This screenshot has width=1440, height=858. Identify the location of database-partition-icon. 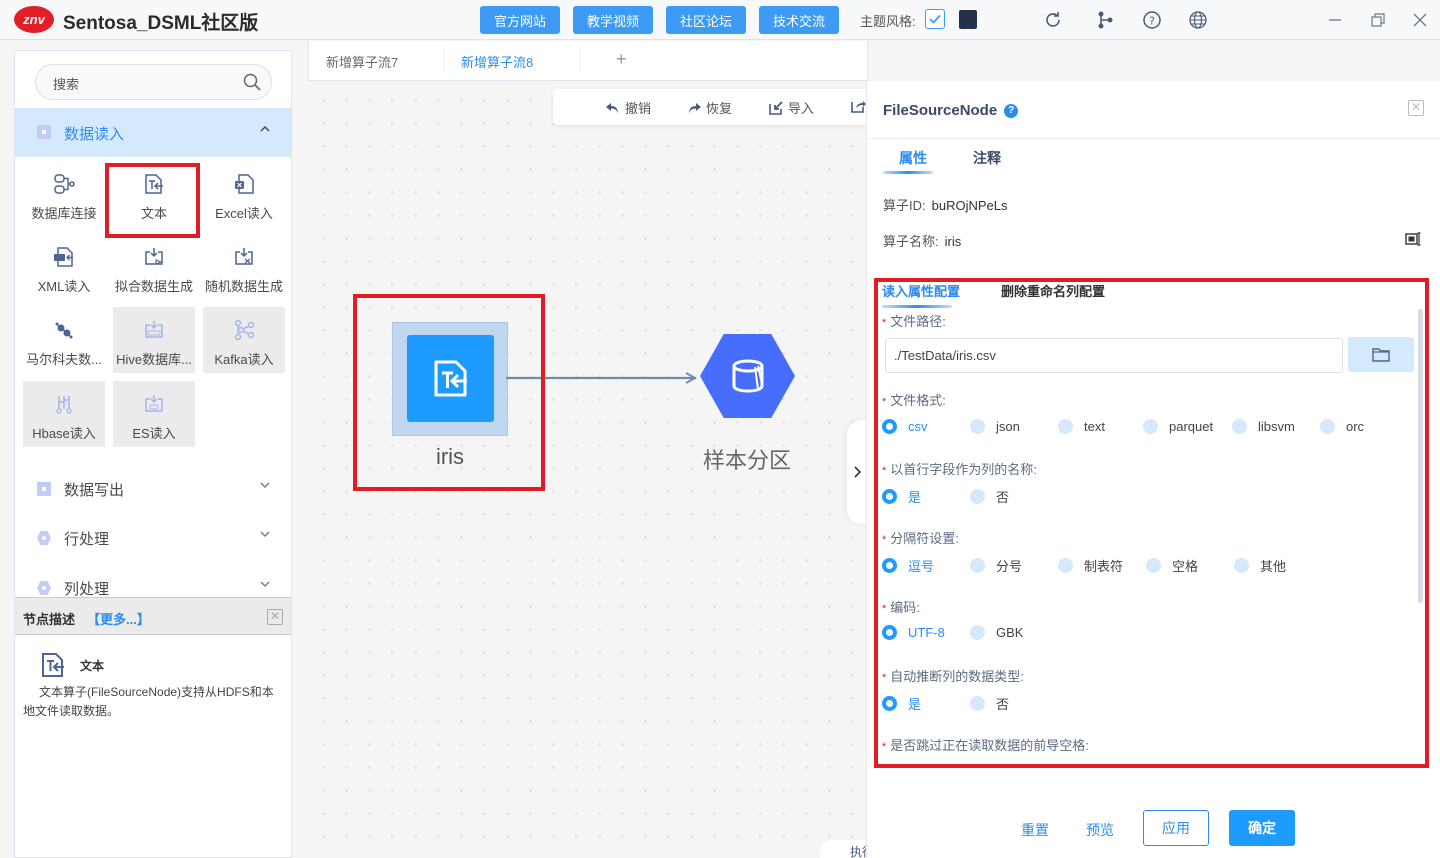
(747, 376).